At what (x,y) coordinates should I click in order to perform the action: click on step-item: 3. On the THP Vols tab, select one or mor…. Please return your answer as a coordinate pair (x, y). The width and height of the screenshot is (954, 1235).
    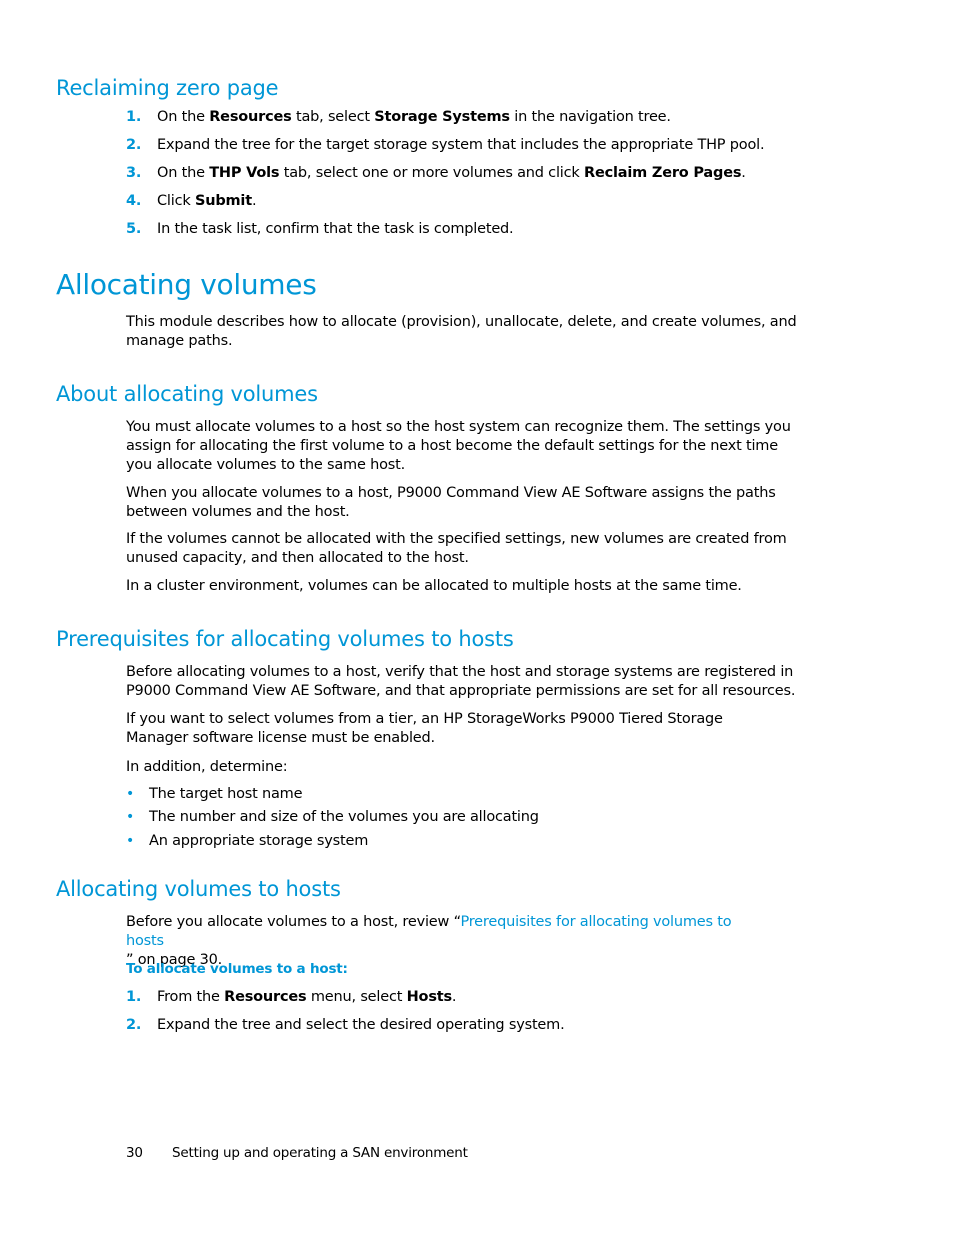
    Looking at the image, I should click on (436, 173).